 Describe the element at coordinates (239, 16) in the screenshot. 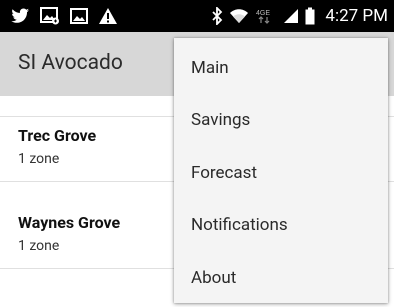

I see `wifi-icon` at that location.